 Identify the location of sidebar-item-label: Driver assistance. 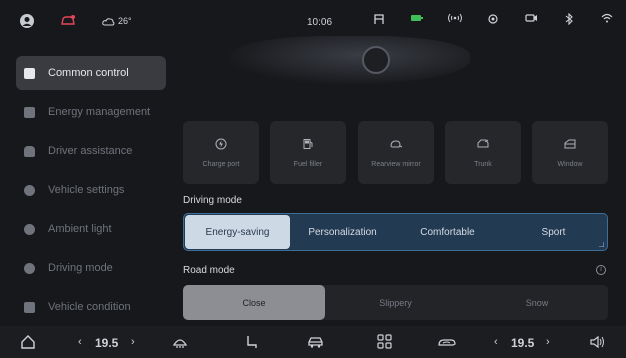
(90, 151).